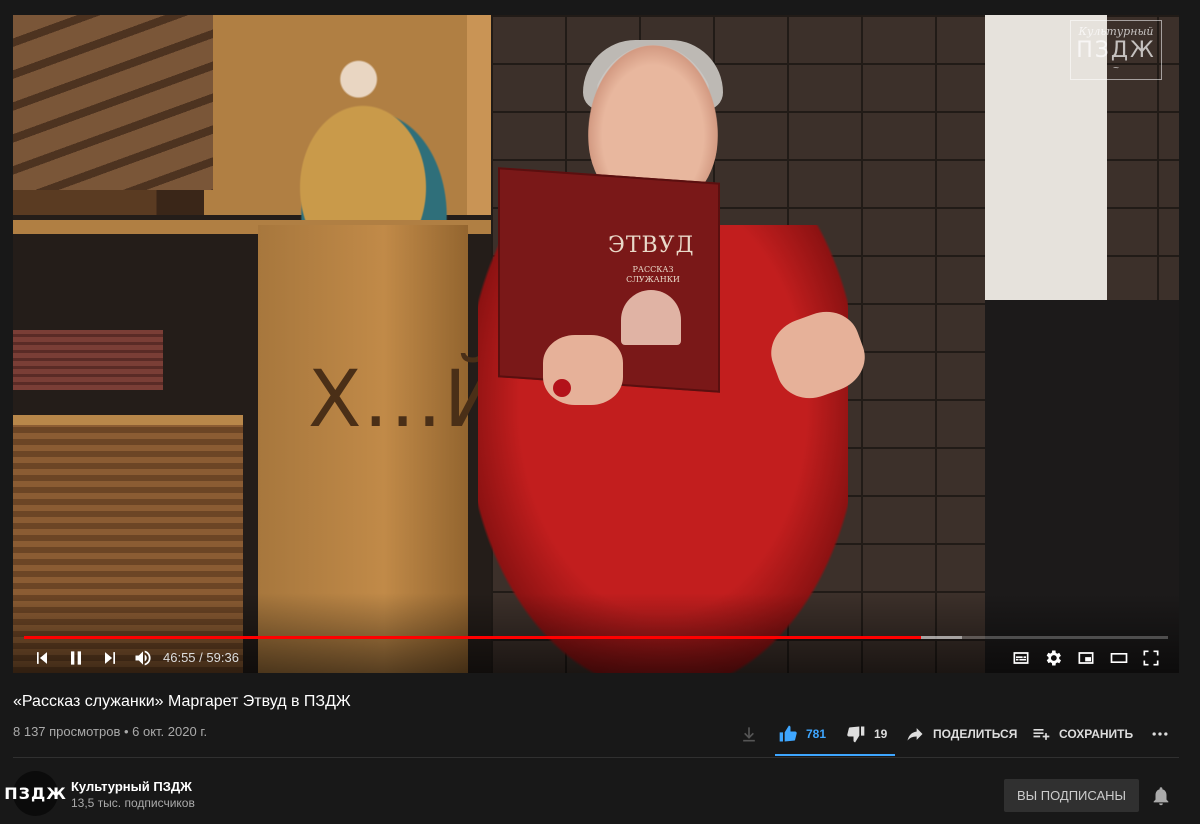 The height and width of the screenshot is (824, 1200). What do you see at coordinates (816, 734) in the screenshot?
I see `like-count: 781` at bounding box center [816, 734].